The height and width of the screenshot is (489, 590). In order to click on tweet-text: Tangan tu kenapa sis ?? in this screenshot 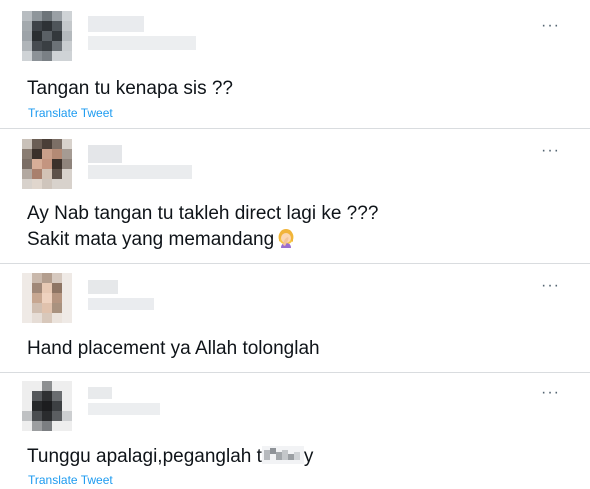, I will do `click(130, 88)`.